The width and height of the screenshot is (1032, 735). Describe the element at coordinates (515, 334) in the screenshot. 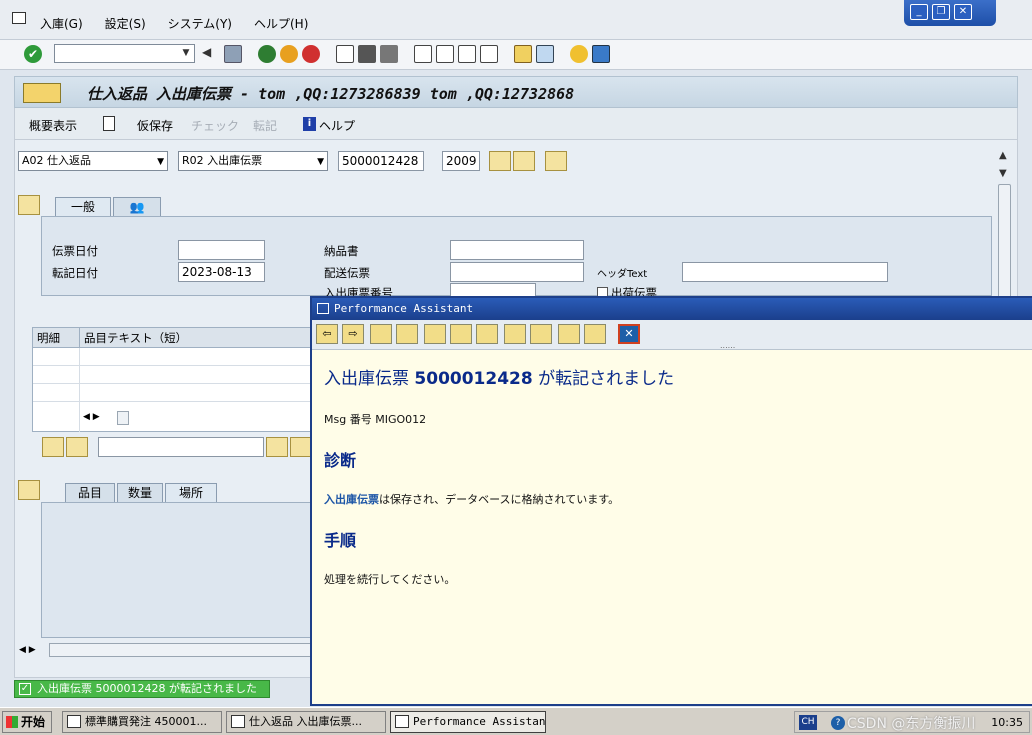

I see `table-icon` at that location.